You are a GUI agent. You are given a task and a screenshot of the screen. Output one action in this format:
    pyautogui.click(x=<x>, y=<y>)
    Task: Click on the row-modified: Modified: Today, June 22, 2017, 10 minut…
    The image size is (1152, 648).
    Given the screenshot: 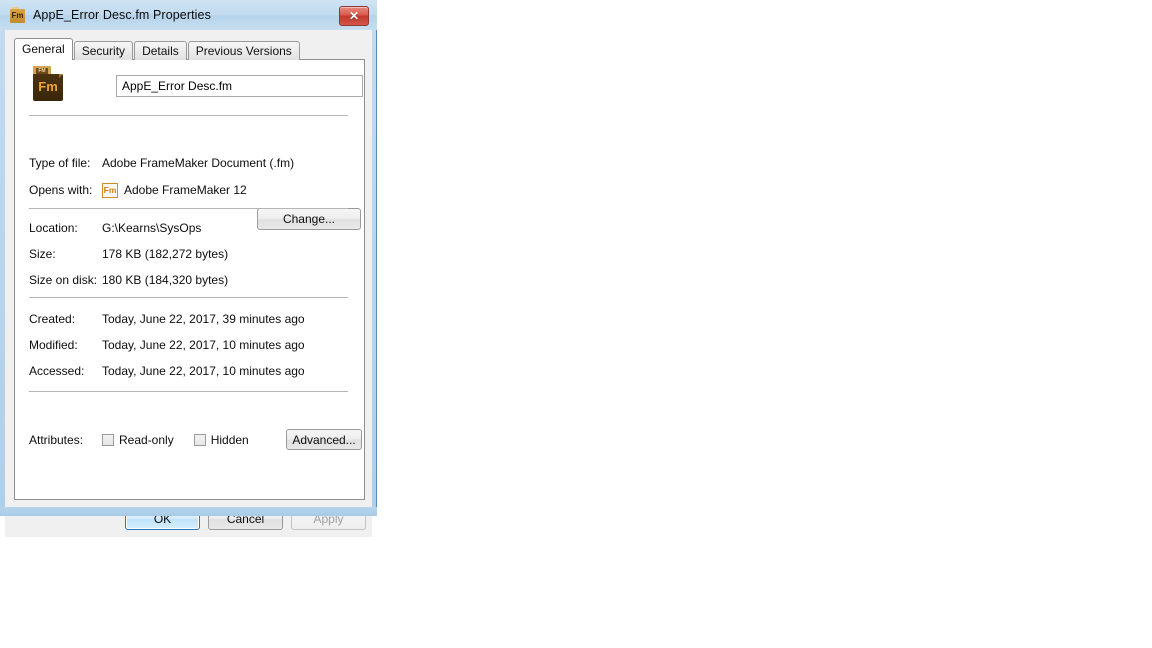 What is the action you would take?
    pyautogui.click(x=167, y=345)
    